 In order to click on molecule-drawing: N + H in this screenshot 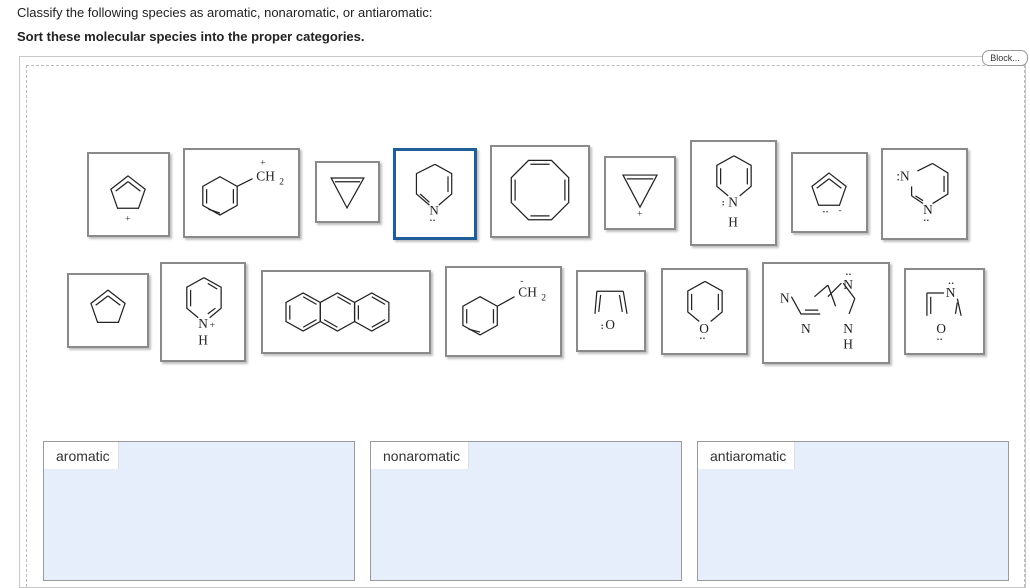, I will do `click(204, 312)`.